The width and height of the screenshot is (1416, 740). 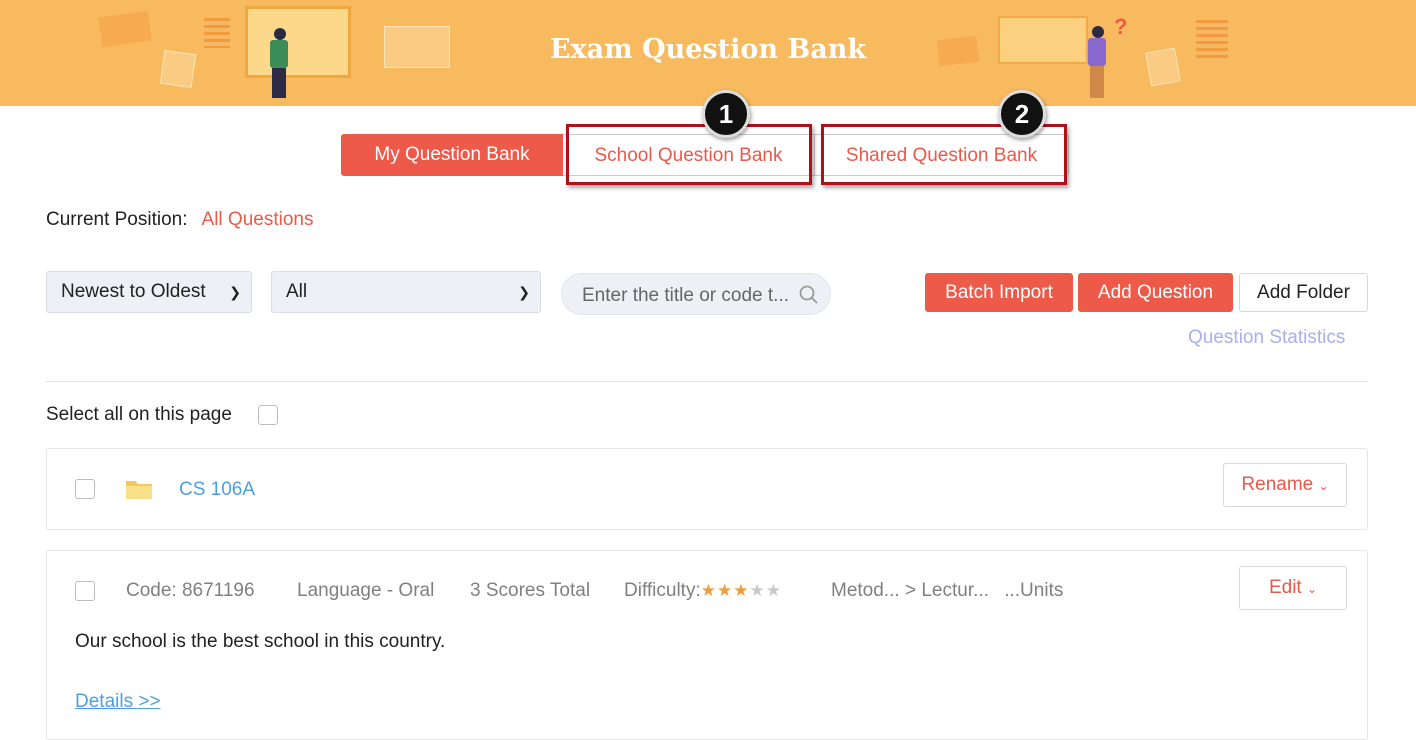 I want to click on header-banner: Exam Question Bank ?, so click(x=708, y=53).